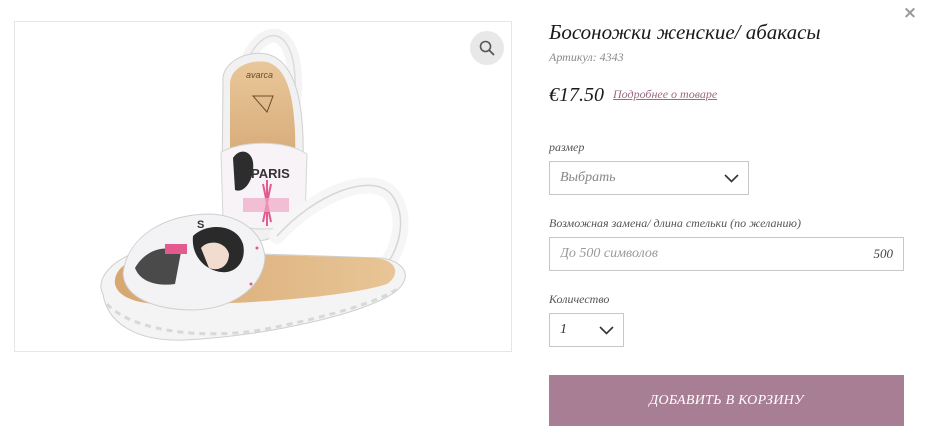 The width and height of the screenshot is (928, 442). I want to click on quantity-select: 1, so click(586, 330).